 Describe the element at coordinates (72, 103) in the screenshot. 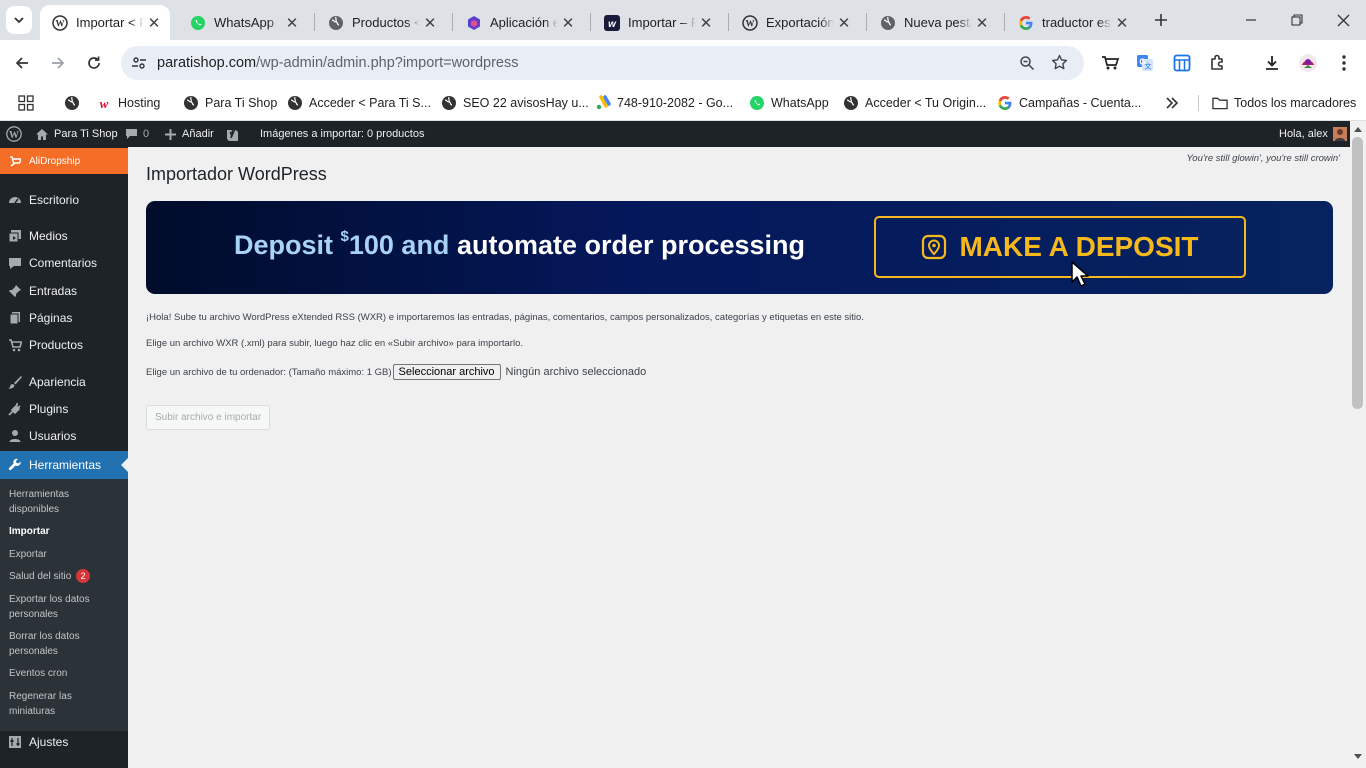

I see `globe-icon` at that location.